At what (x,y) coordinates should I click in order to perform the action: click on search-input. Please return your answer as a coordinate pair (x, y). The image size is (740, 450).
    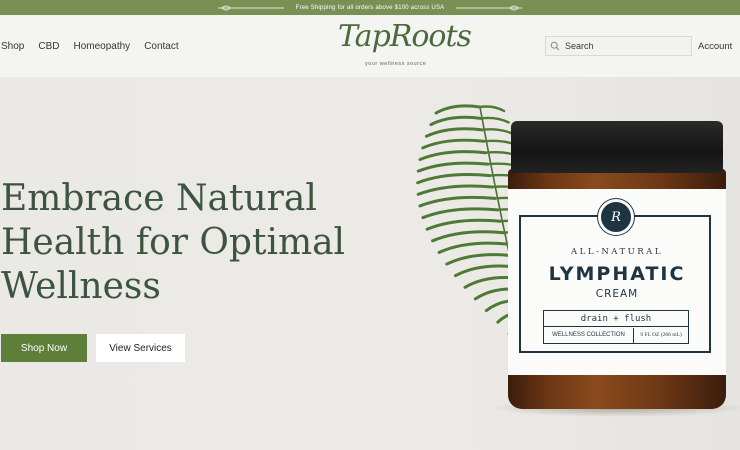
    Looking at the image, I should click on (625, 46).